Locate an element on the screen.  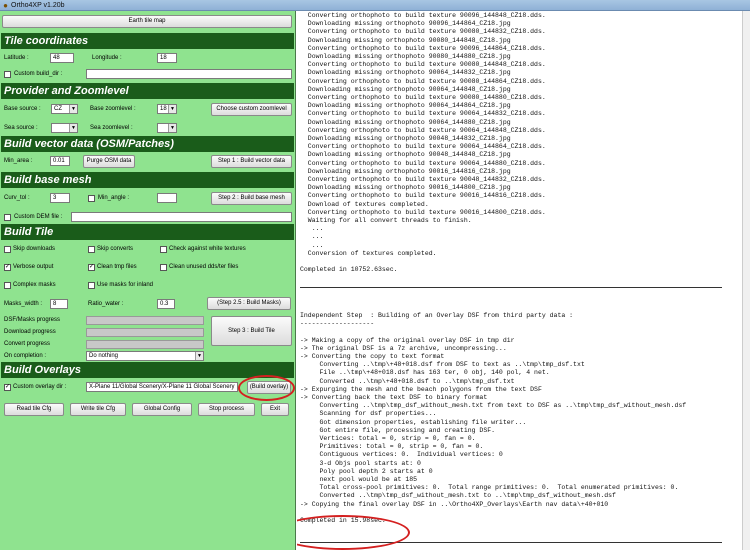
section-build-overlays: Build Overlays is located at coordinates (147, 370).